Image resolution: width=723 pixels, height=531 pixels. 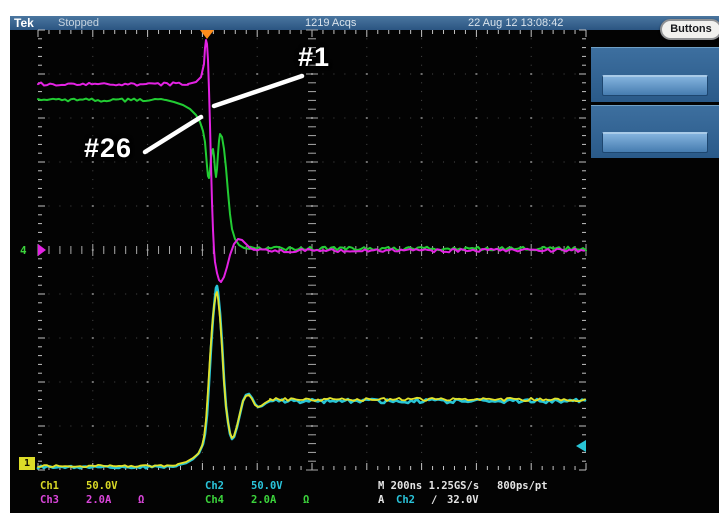 What do you see at coordinates (214, 500) in the screenshot?
I see `ch4-label: Ch4` at bounding box center [214, 500].